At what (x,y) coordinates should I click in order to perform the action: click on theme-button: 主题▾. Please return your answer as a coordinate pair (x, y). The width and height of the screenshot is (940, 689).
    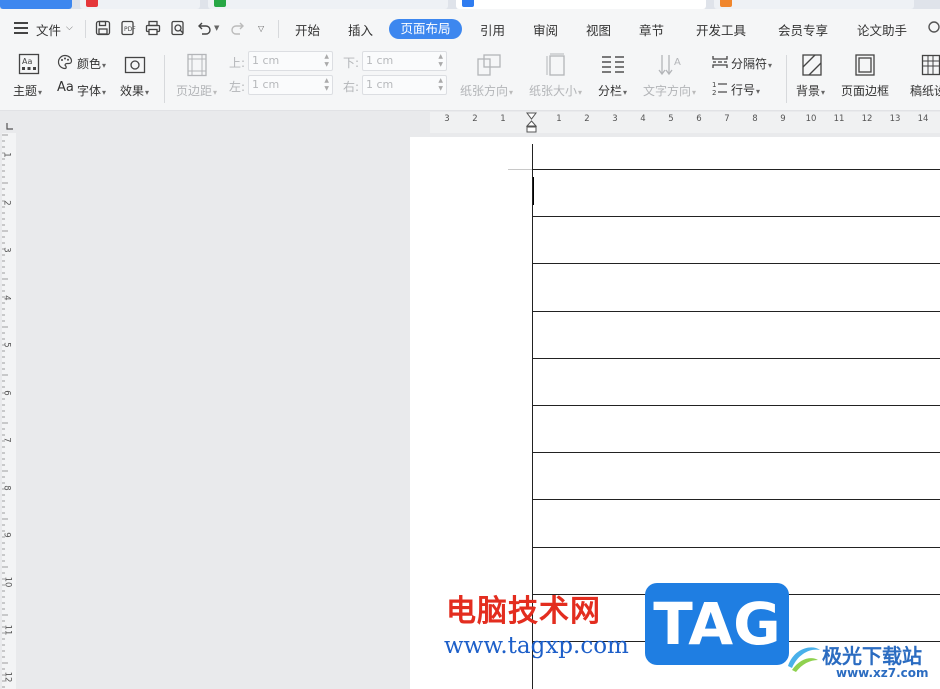
    Looking at the image, I should click on (27, 90).